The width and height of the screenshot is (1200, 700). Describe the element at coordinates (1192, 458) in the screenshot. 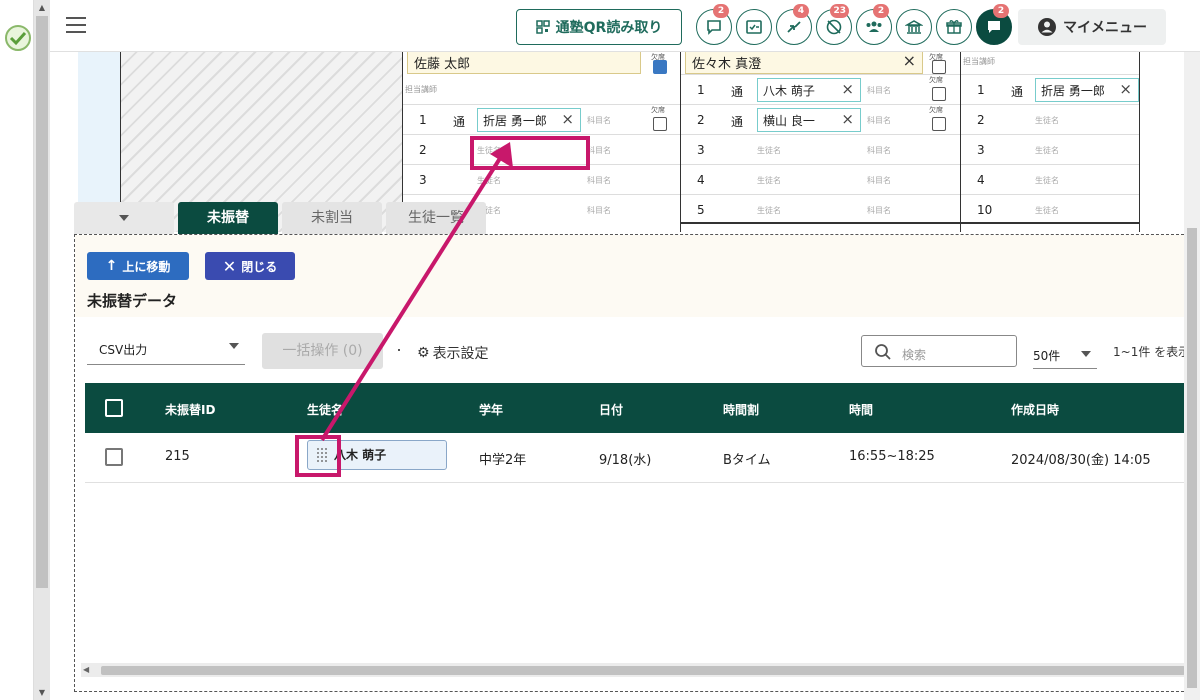

I see `right-scrollbar-thumb` at that location.